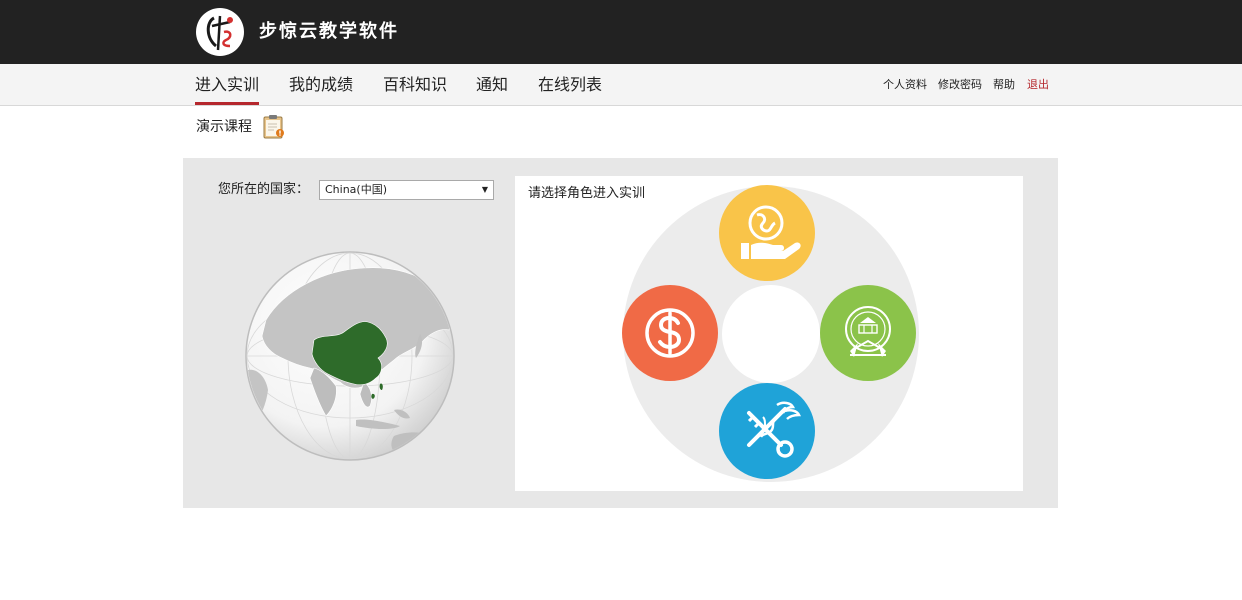  I want to click on role-button-left, so click(670, 333).